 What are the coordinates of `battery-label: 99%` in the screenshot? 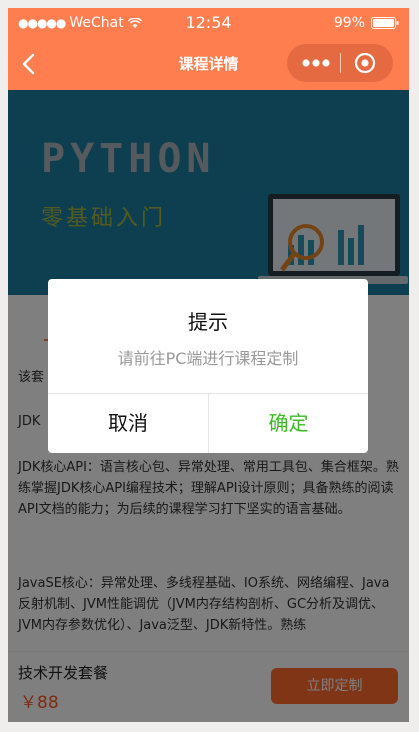 It's located at (349, 23).